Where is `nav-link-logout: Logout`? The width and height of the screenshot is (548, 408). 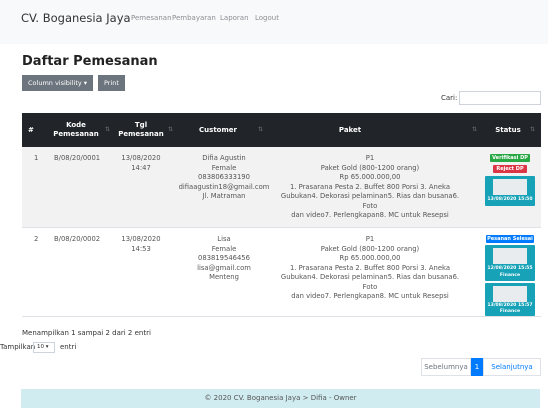 nav-link-logout: Logout is located at coordinates (267, 18).